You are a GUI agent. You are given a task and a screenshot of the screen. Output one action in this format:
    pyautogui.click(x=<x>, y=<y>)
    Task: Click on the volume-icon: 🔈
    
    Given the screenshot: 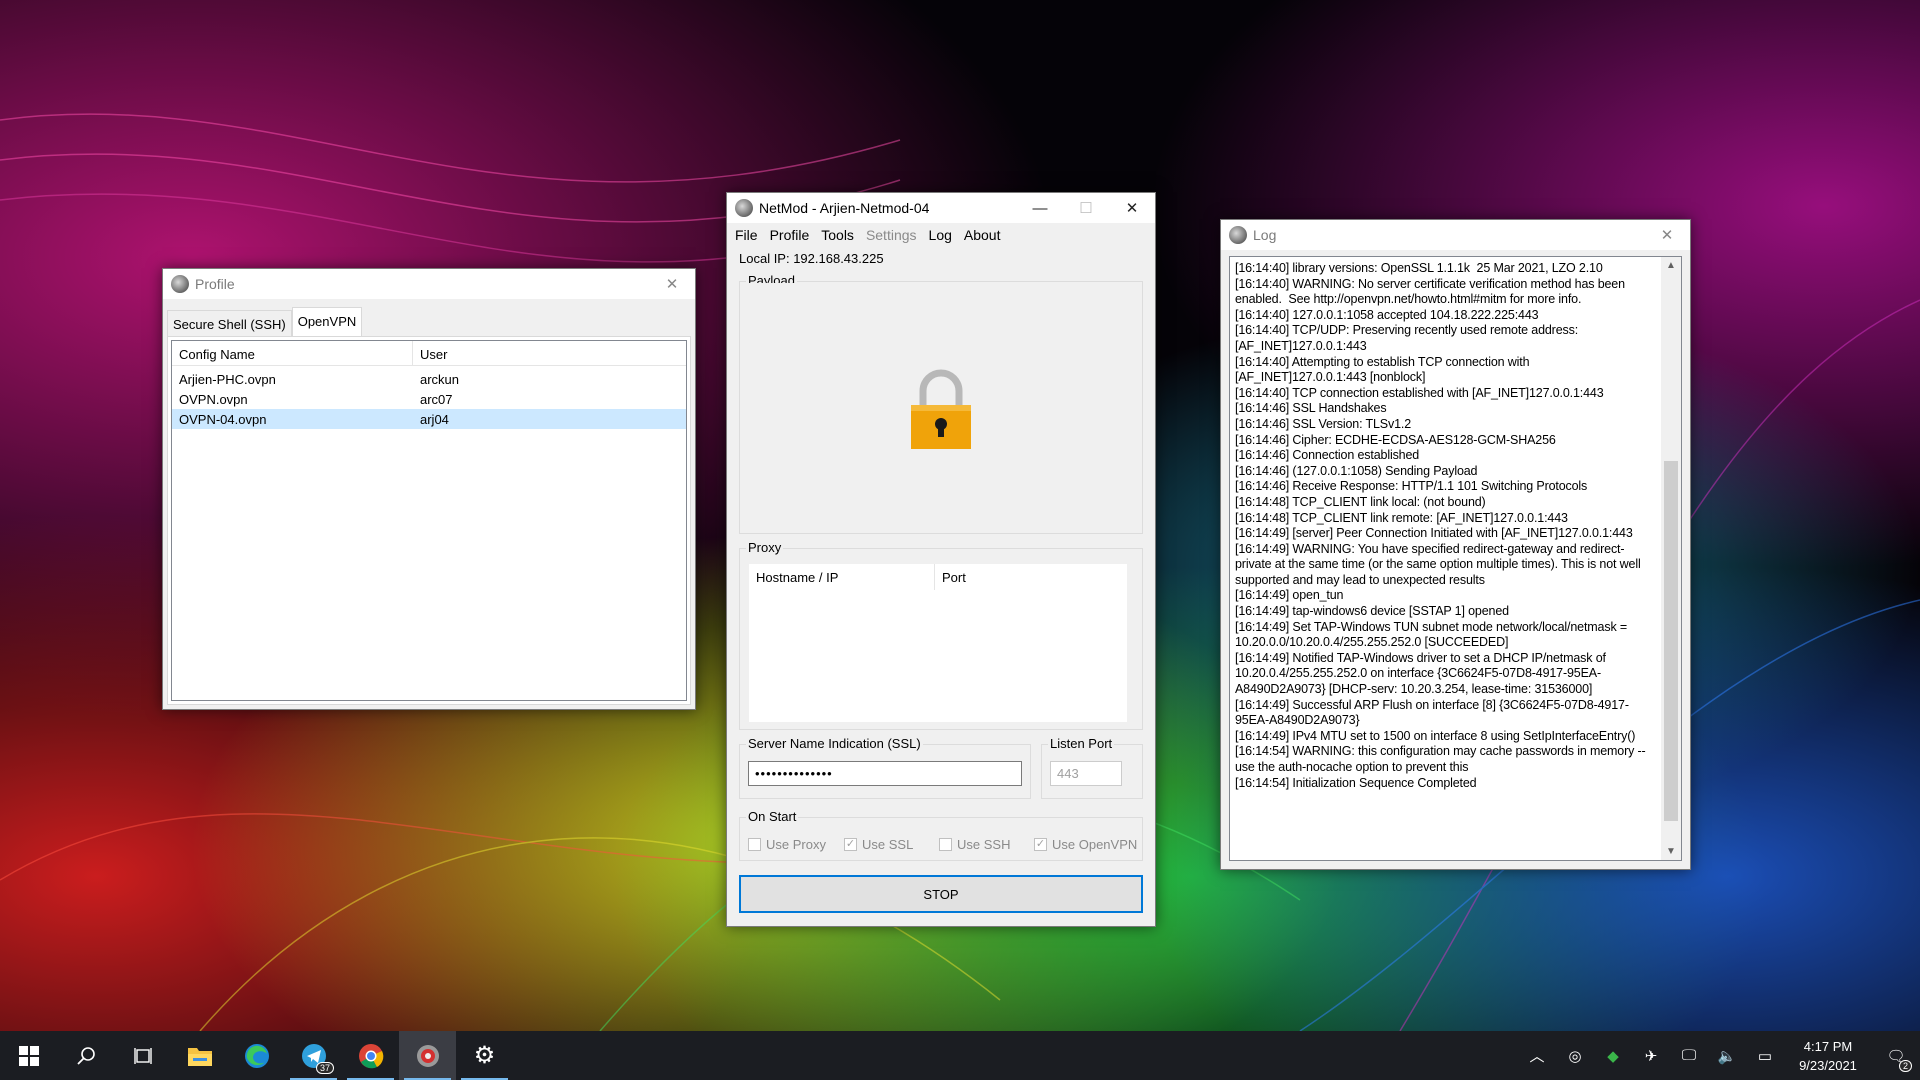 What is the action you would take?
    pyautogui.click(x=1727, y=1056)
    